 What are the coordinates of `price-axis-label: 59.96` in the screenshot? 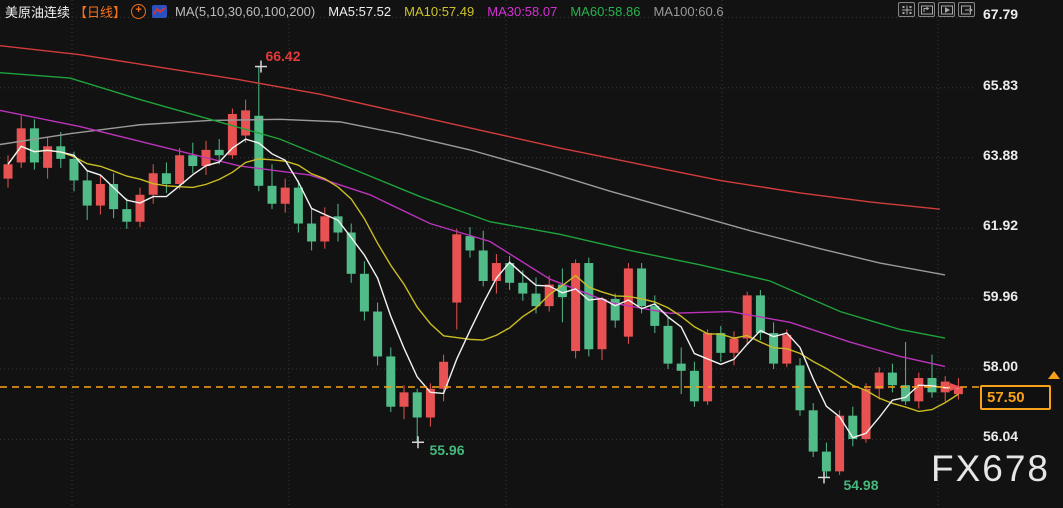 It's located at (1001, 295).